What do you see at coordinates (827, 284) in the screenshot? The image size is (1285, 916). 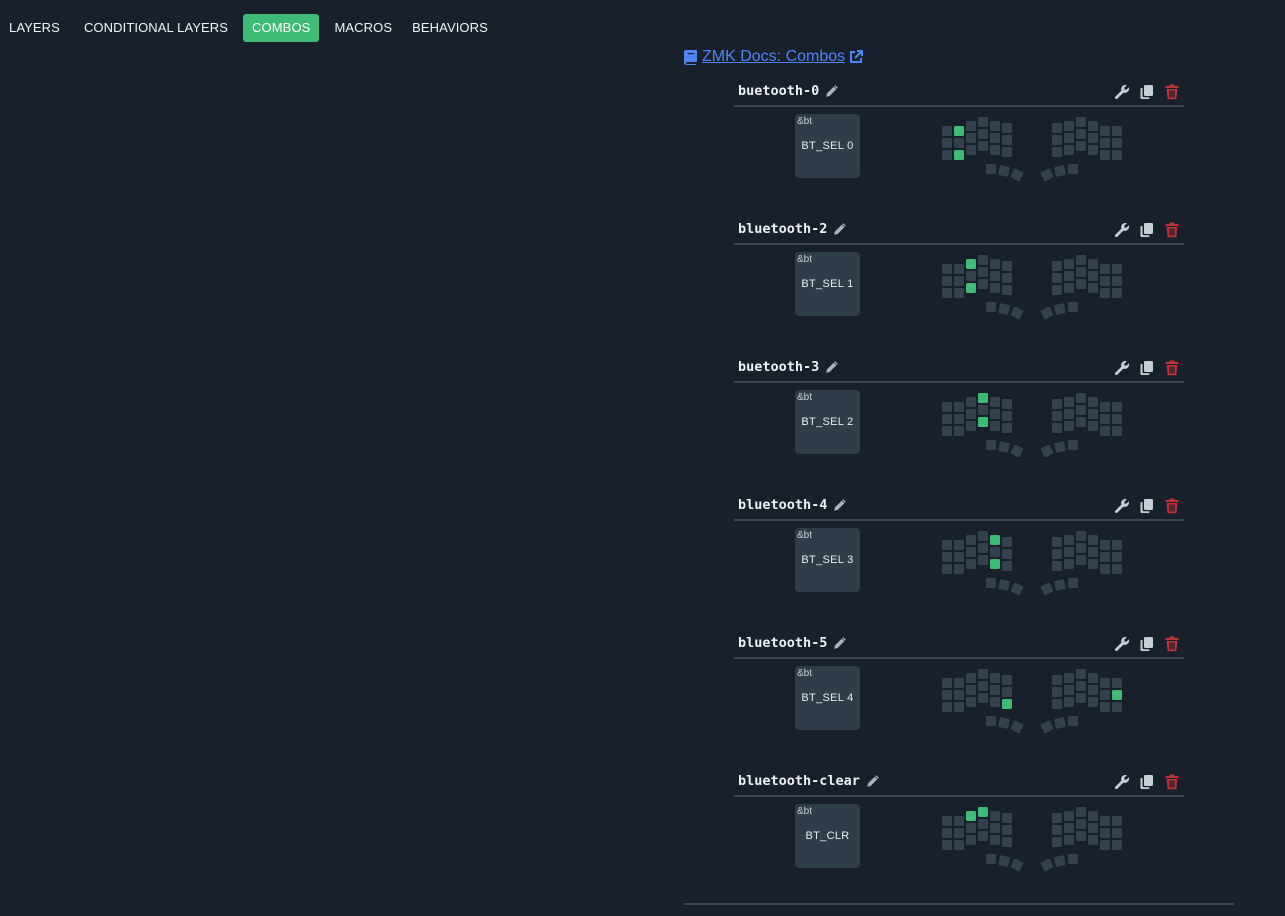 I see `combo-binding-key: &bt BT_SEL 1` at bounding box center [827, 284].